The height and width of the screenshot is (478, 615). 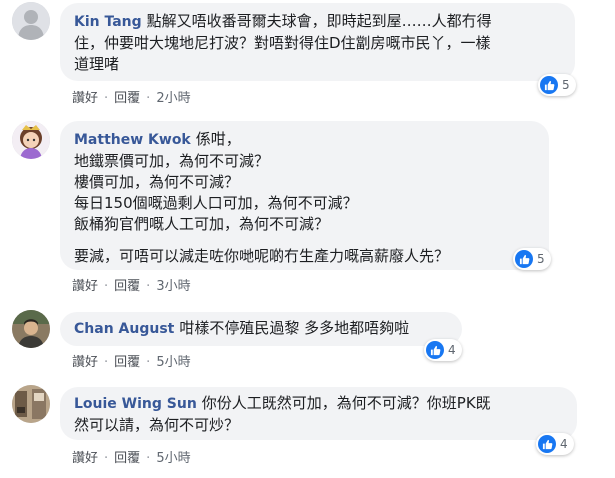 What do you see at coordinates (294, 328) in the screenshot?
I see `comment-text-line: 咁樣不停殖民過黎 多多地都唔夠啦` at bounding box center [294, 328].